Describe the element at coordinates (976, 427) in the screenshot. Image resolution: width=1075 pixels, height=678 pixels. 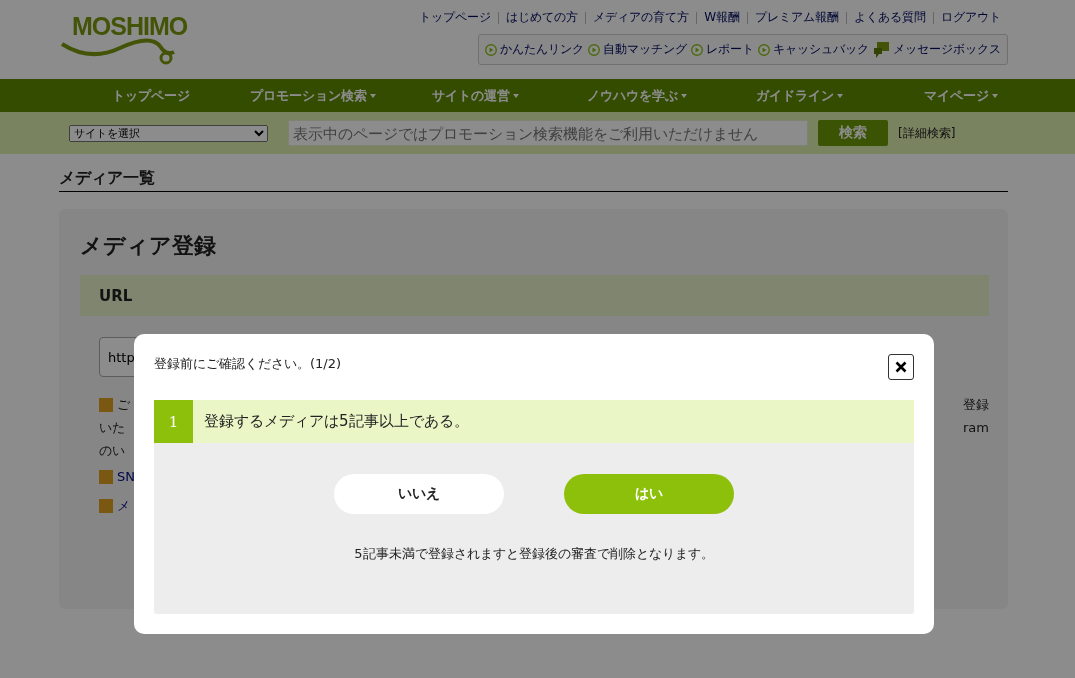
I see `notice-text: ram` at that location.